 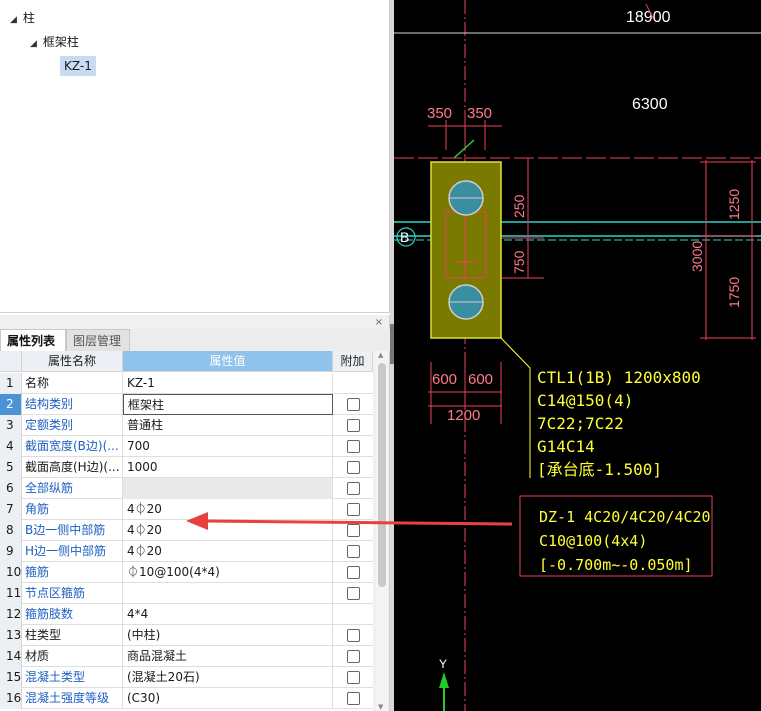 I want to click on name-column-header: 属性名称, so click(x=72, y=361).